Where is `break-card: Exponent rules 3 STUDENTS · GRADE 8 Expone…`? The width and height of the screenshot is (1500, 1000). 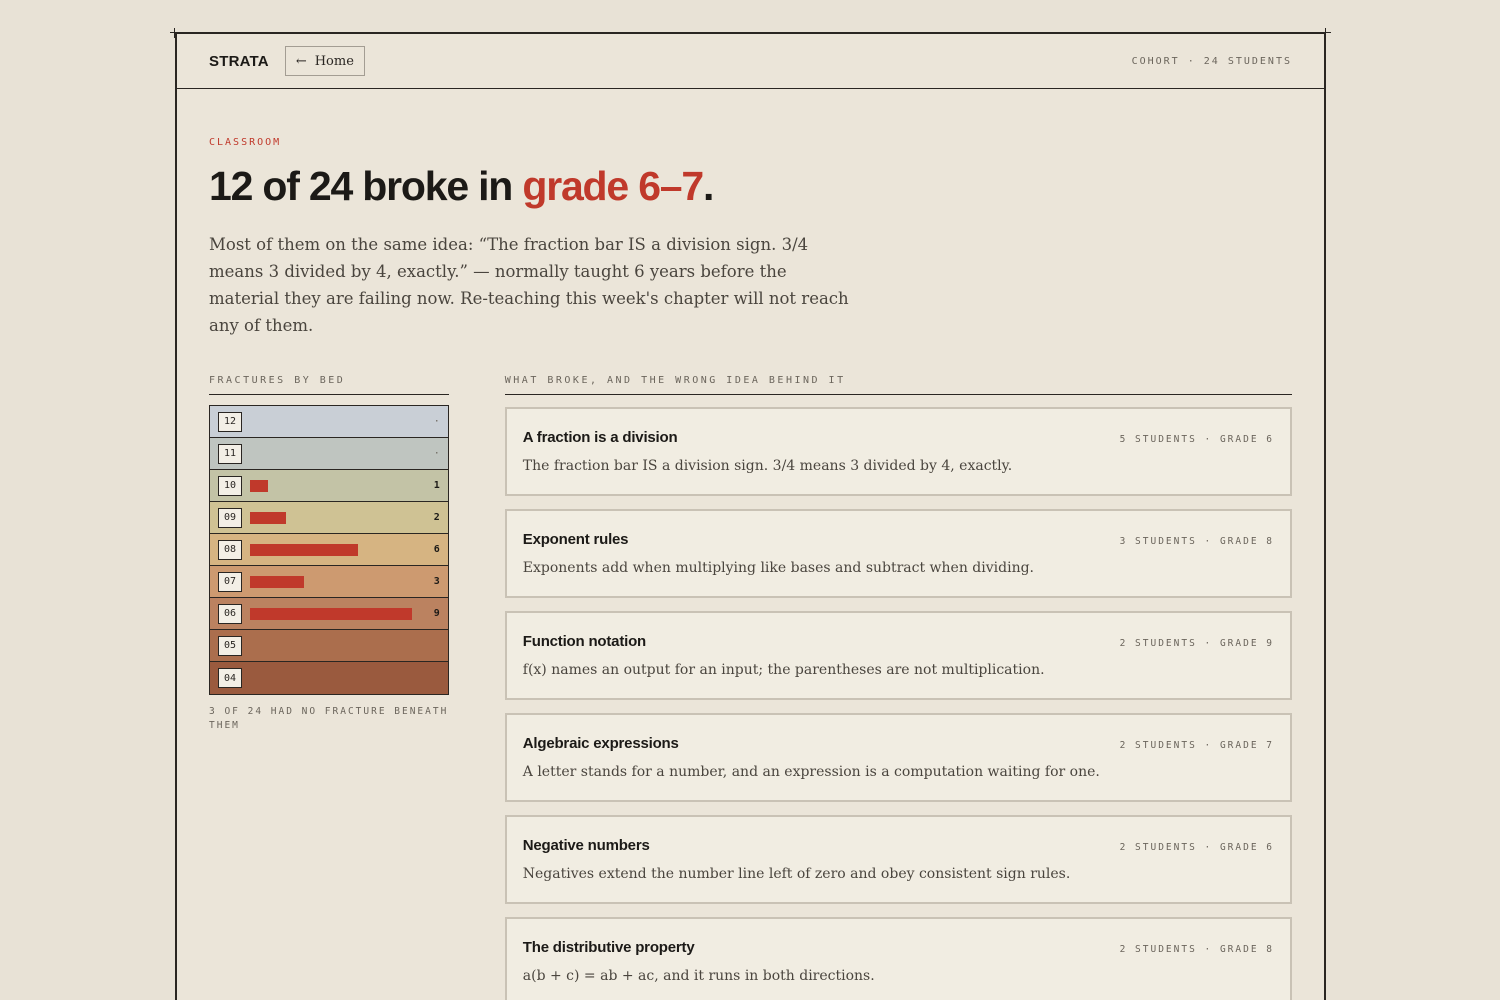
break-card: Exponent rules 3 STUDENTS · GRADE 8 Expone… is located at coordinates (898, 554).